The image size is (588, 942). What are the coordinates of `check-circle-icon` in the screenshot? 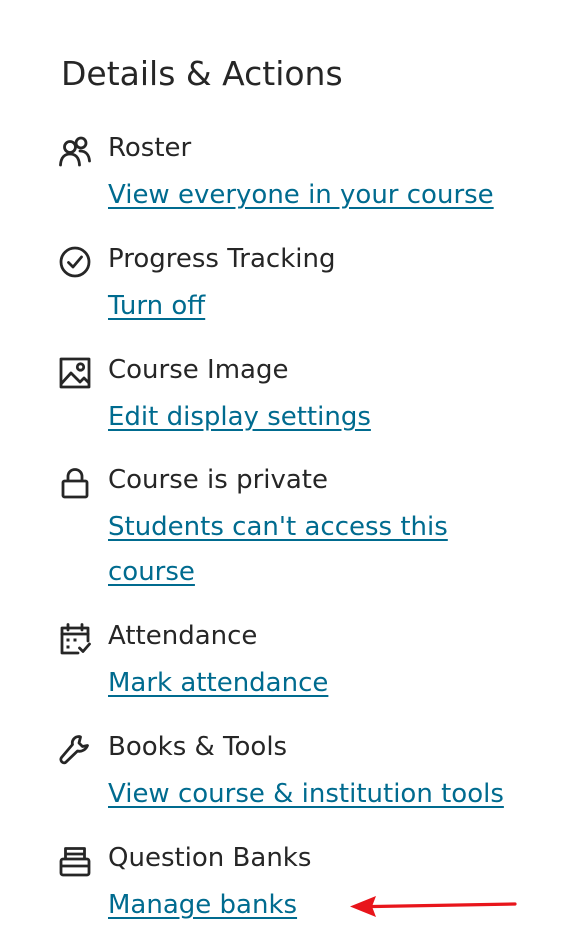 It's located at (75, 262).